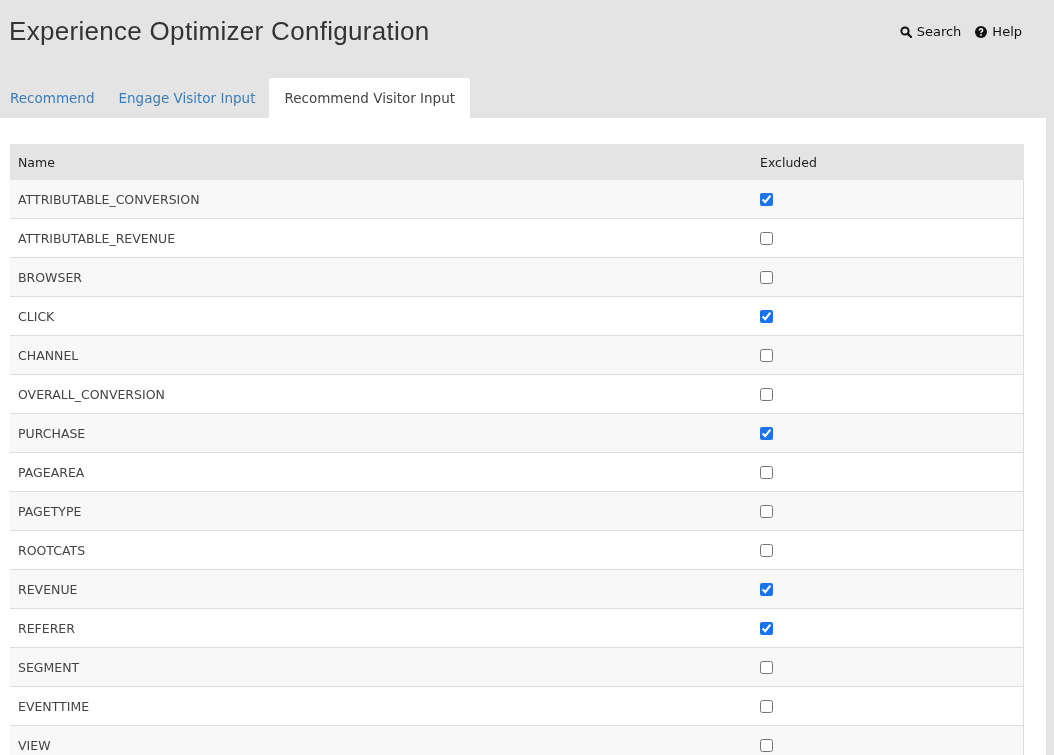  I want to click on table-cell: VIEW, so click(385, 740).